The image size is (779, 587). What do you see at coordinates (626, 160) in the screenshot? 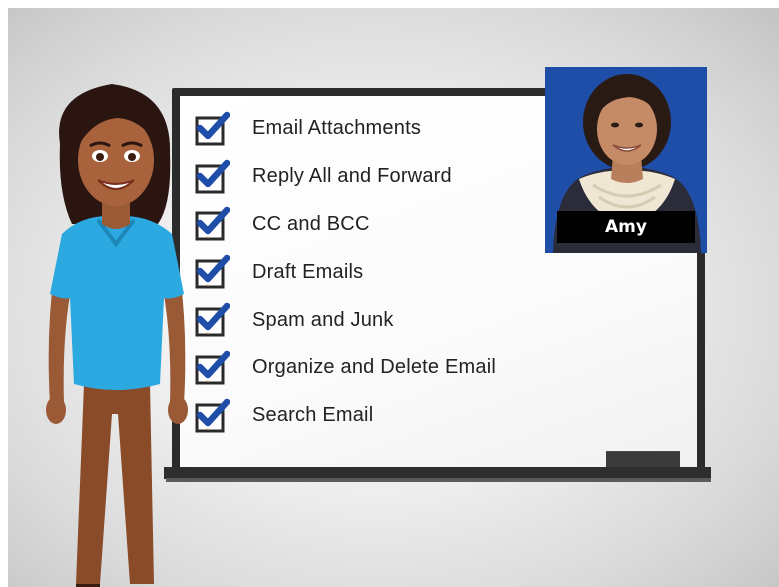
I see `webcam-video: Amy` at bounding box center [626, 160].